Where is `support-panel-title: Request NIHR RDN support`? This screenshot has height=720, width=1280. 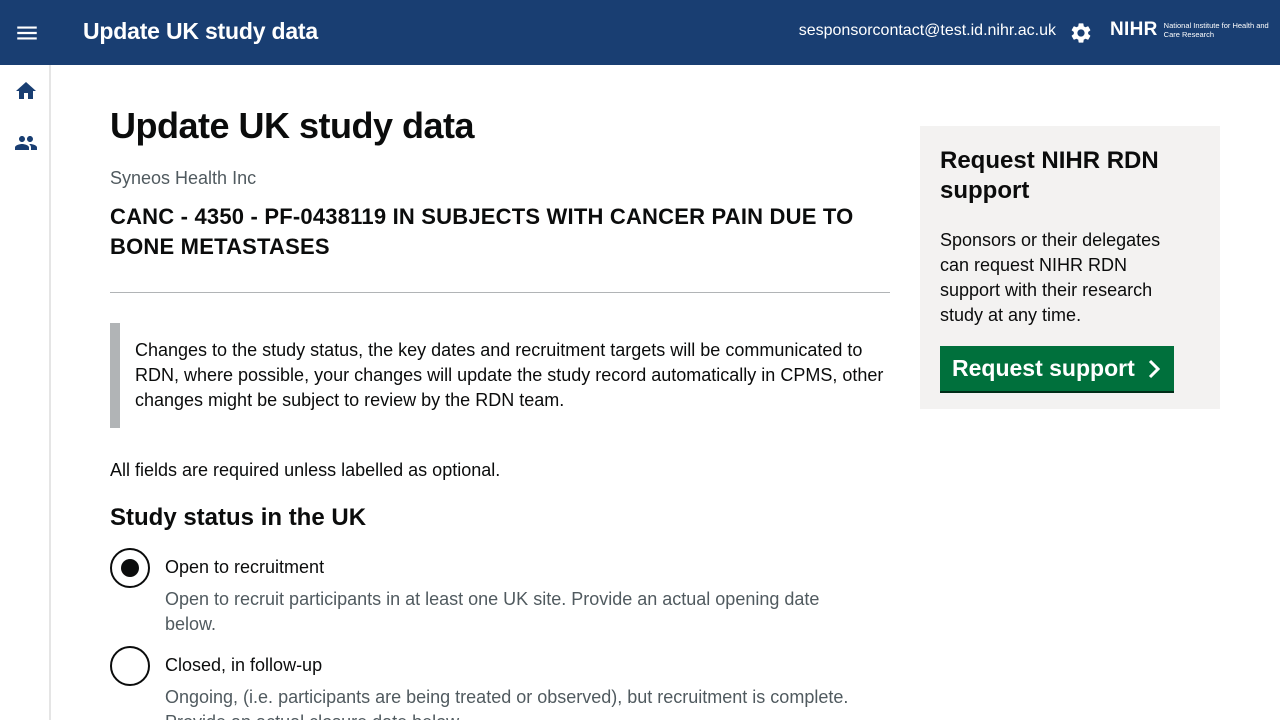
support-panel-title: Request NIHR RDN support is located at coordinates (1049, 175).